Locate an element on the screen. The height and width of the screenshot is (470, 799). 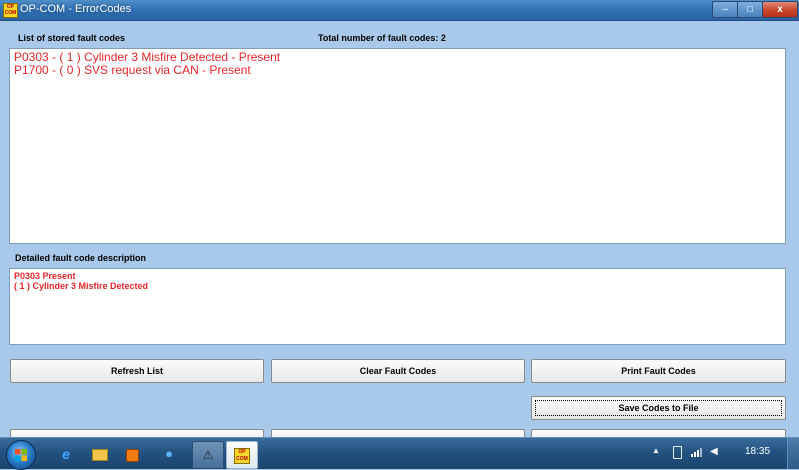
internet-explorer-icon: e is located at coordinates (66, 454).